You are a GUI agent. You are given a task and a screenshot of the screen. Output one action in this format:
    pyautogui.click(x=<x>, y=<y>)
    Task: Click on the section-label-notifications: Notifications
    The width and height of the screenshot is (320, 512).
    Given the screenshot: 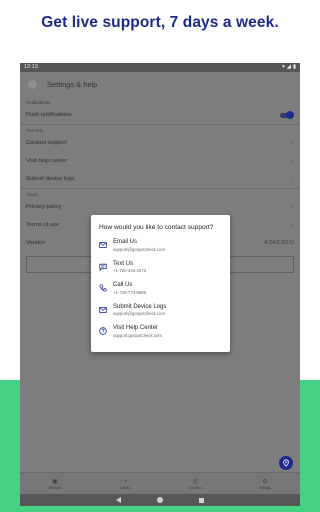 What is the action you would take?
    pyautogui.click(x=38, y=102)
    